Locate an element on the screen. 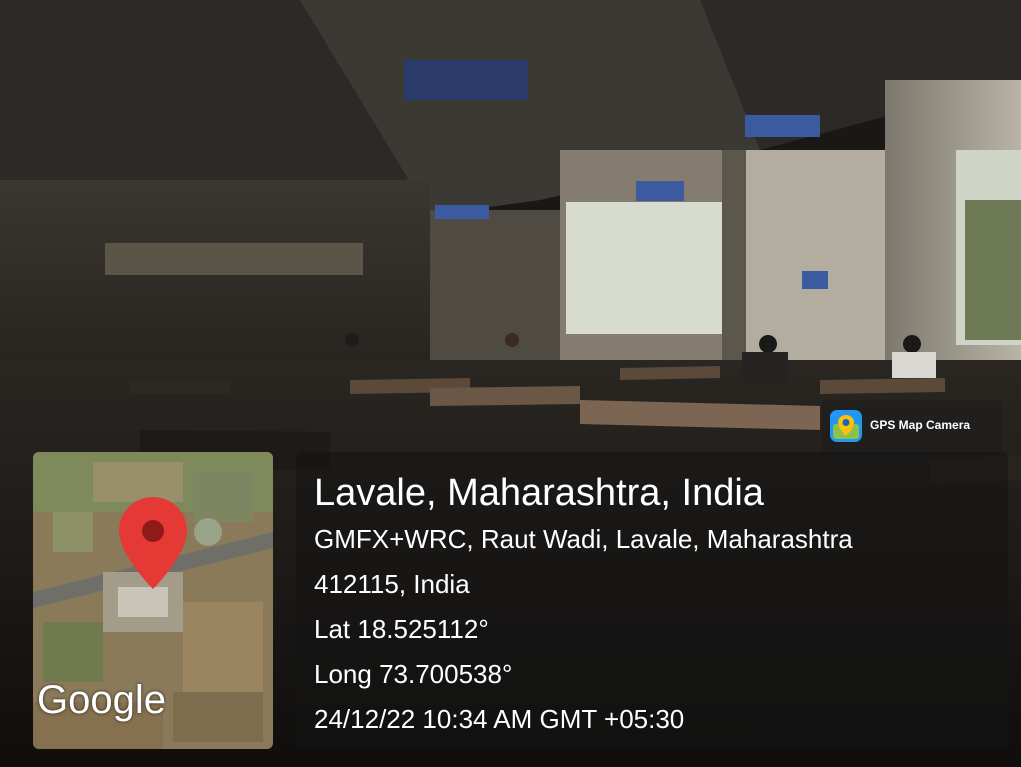 The height and width of the screenshot is (767, 1021). date-time: 24/12/22 10:34 AM GMT +05:30 is located at coordinates (499, 719).